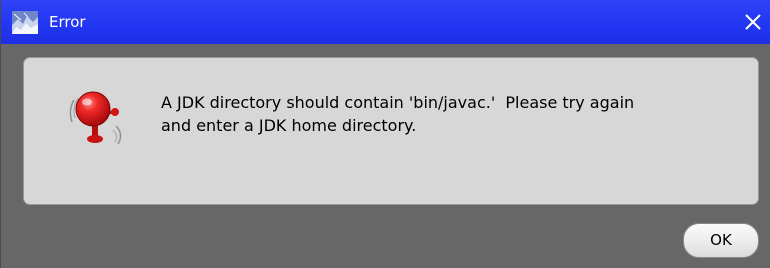  I want to click on close-icon, so click(753, 22).